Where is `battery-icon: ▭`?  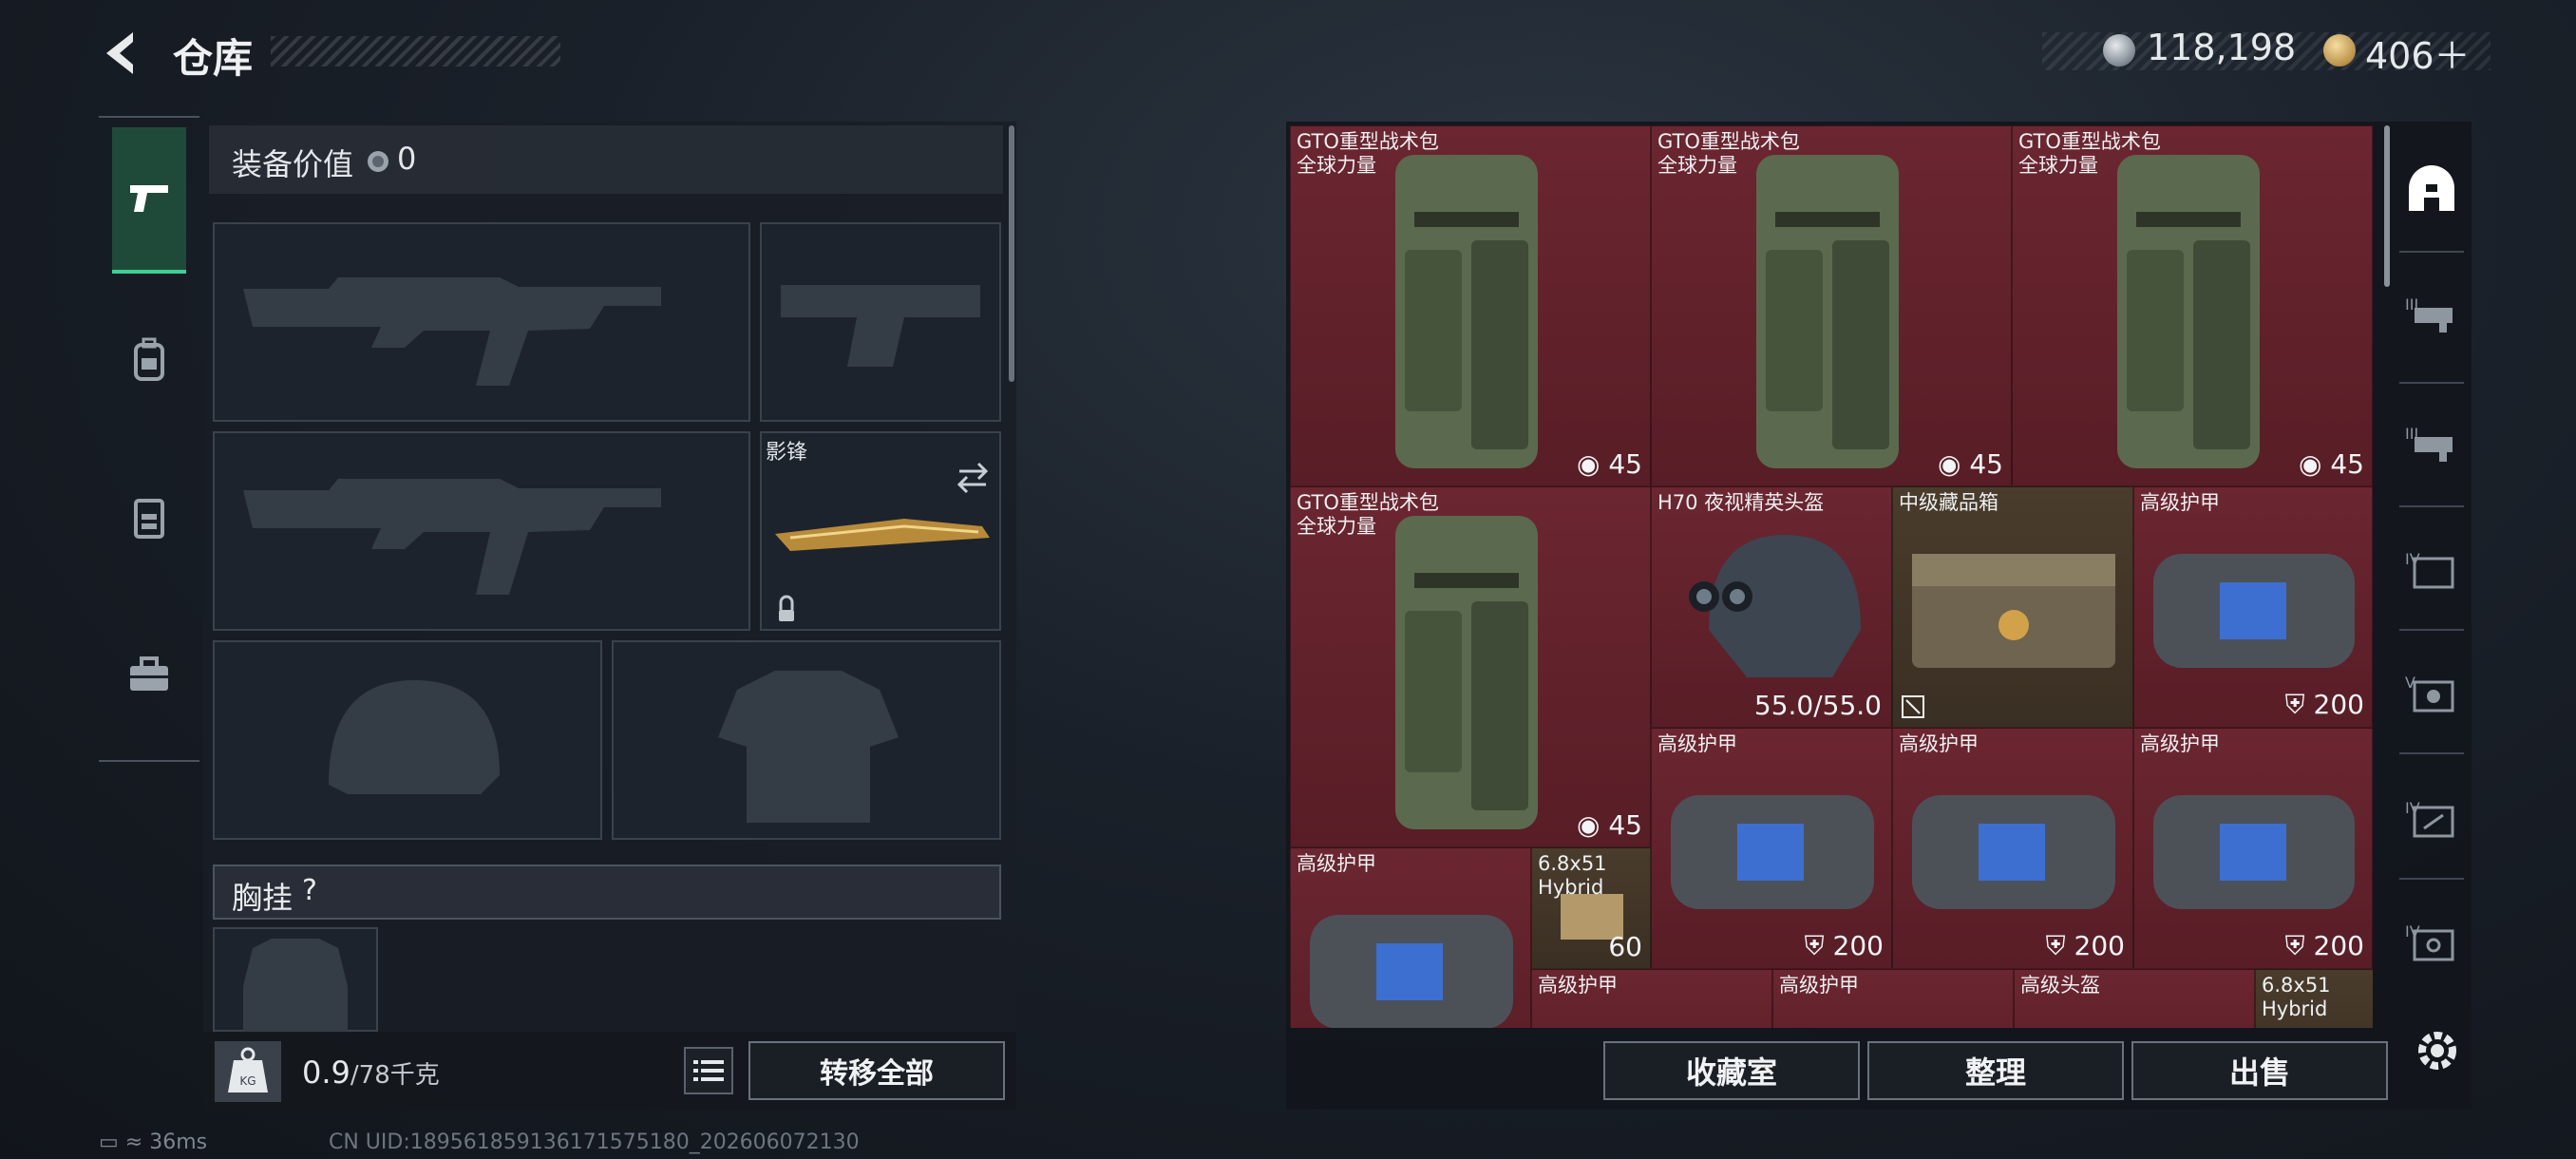
battery-icon: ▭ is located at coordinates (109, 1142).